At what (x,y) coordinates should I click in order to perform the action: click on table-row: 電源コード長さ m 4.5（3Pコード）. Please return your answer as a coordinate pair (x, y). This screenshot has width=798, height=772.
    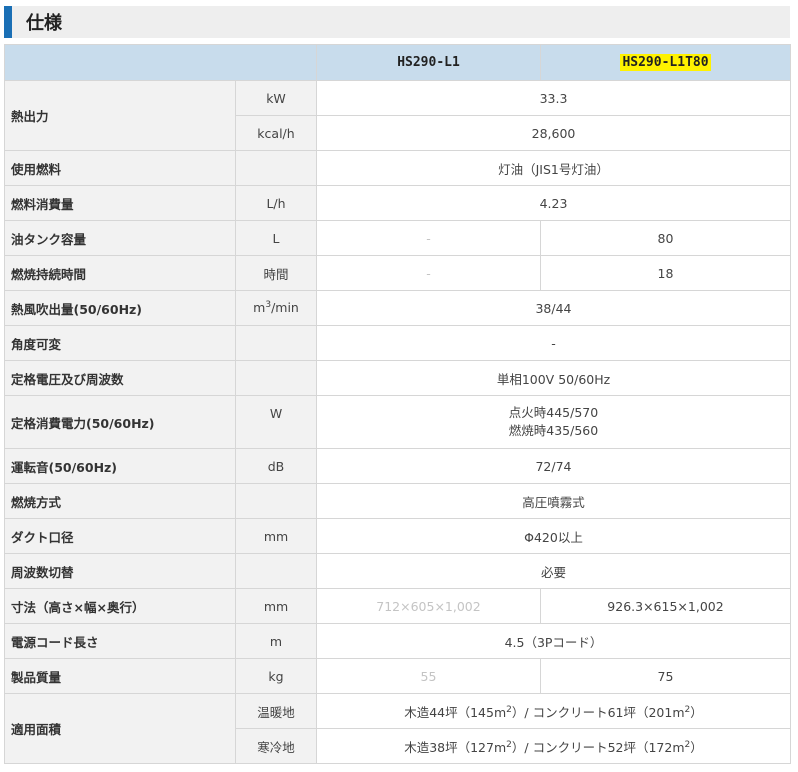
    Looking at the image, I should click on (397, 641).